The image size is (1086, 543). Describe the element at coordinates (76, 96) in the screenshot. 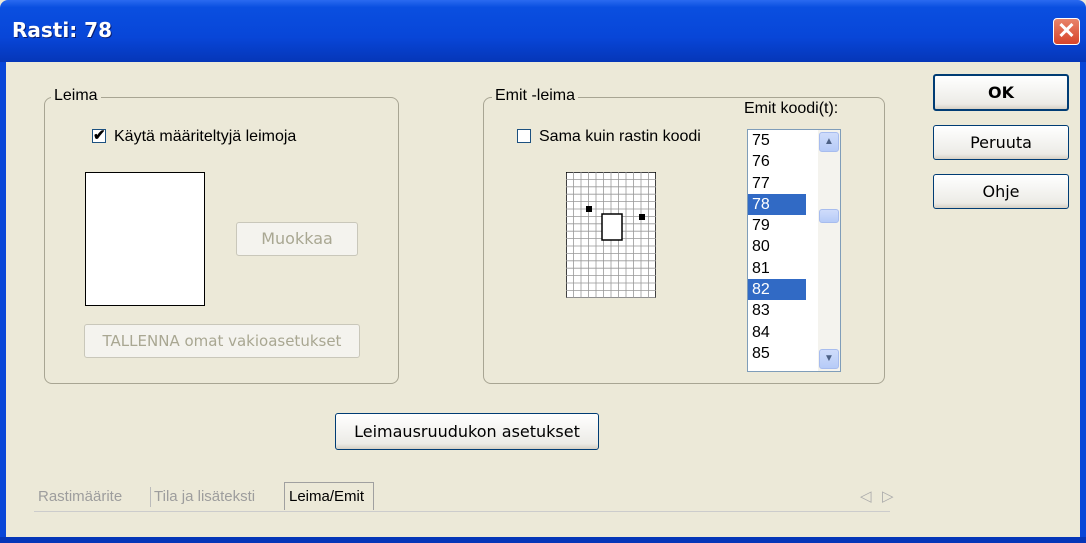

I see `leima-group-title: Leima` at that location.